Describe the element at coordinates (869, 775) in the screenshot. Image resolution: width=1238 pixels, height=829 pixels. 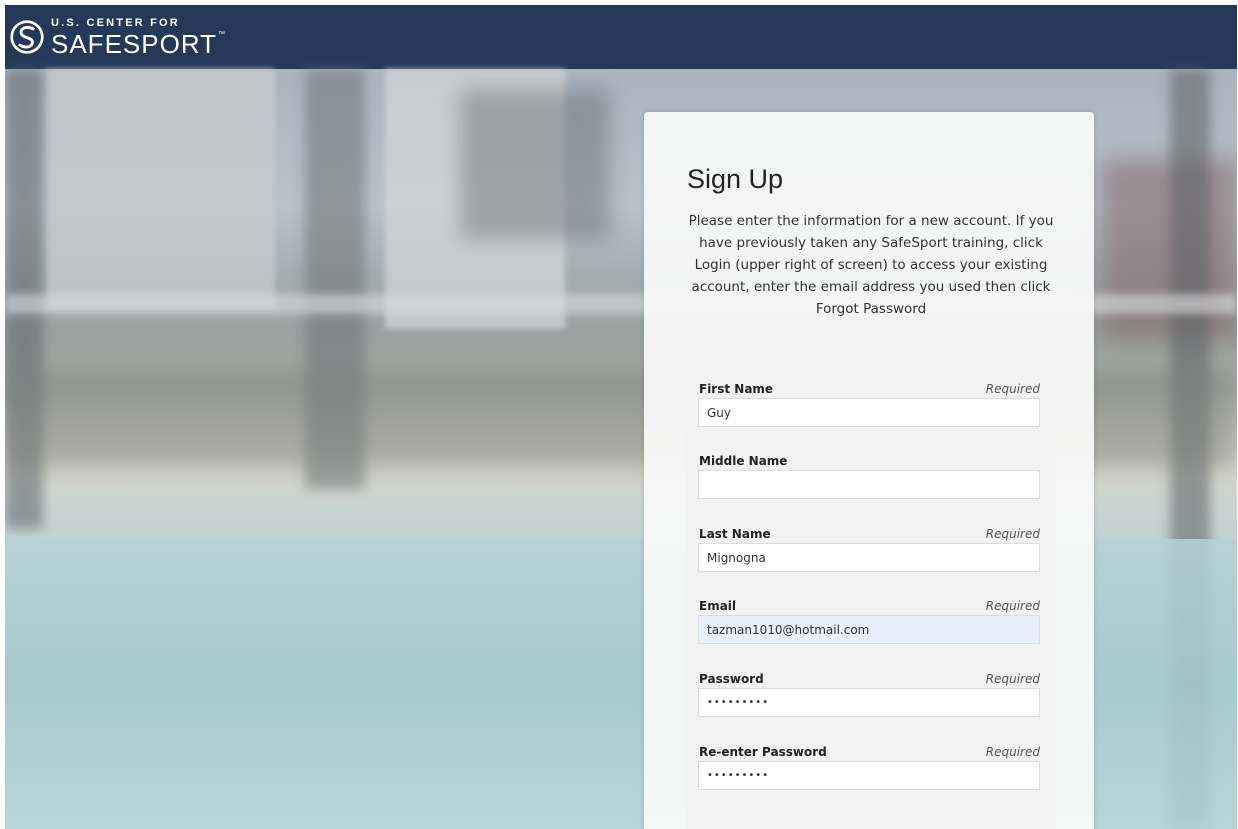
I see `reenter-password-input` at that location.